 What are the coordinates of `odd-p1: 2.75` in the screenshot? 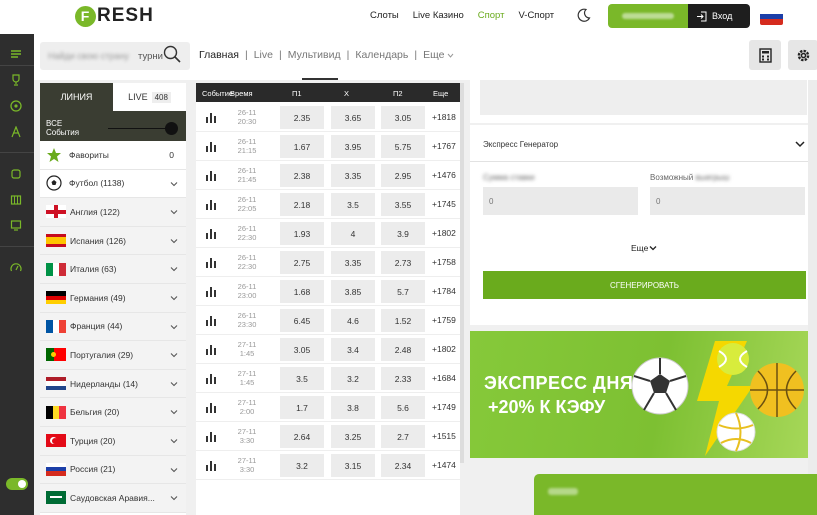 It's located at (302, 262).